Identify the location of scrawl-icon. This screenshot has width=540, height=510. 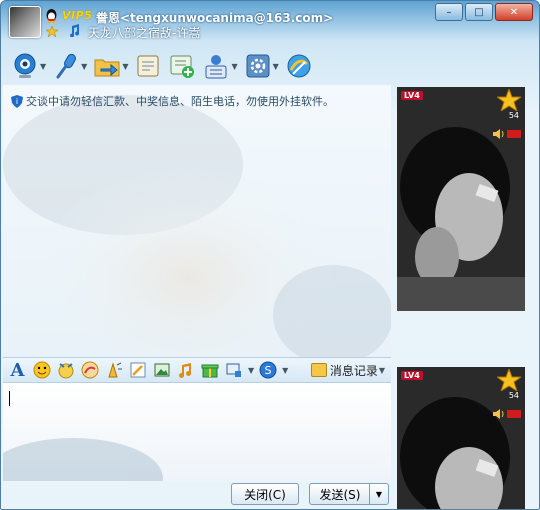
(89, 370).